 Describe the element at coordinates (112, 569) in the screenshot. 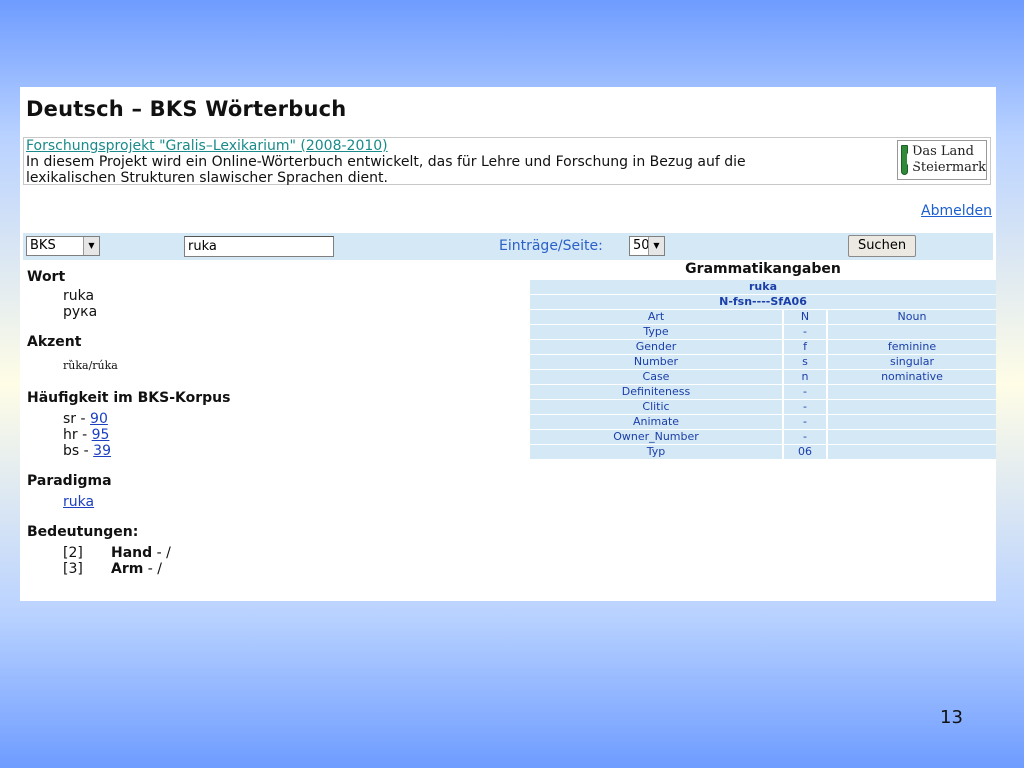

I see `meaning-item: [3] Arm - /` at that location.